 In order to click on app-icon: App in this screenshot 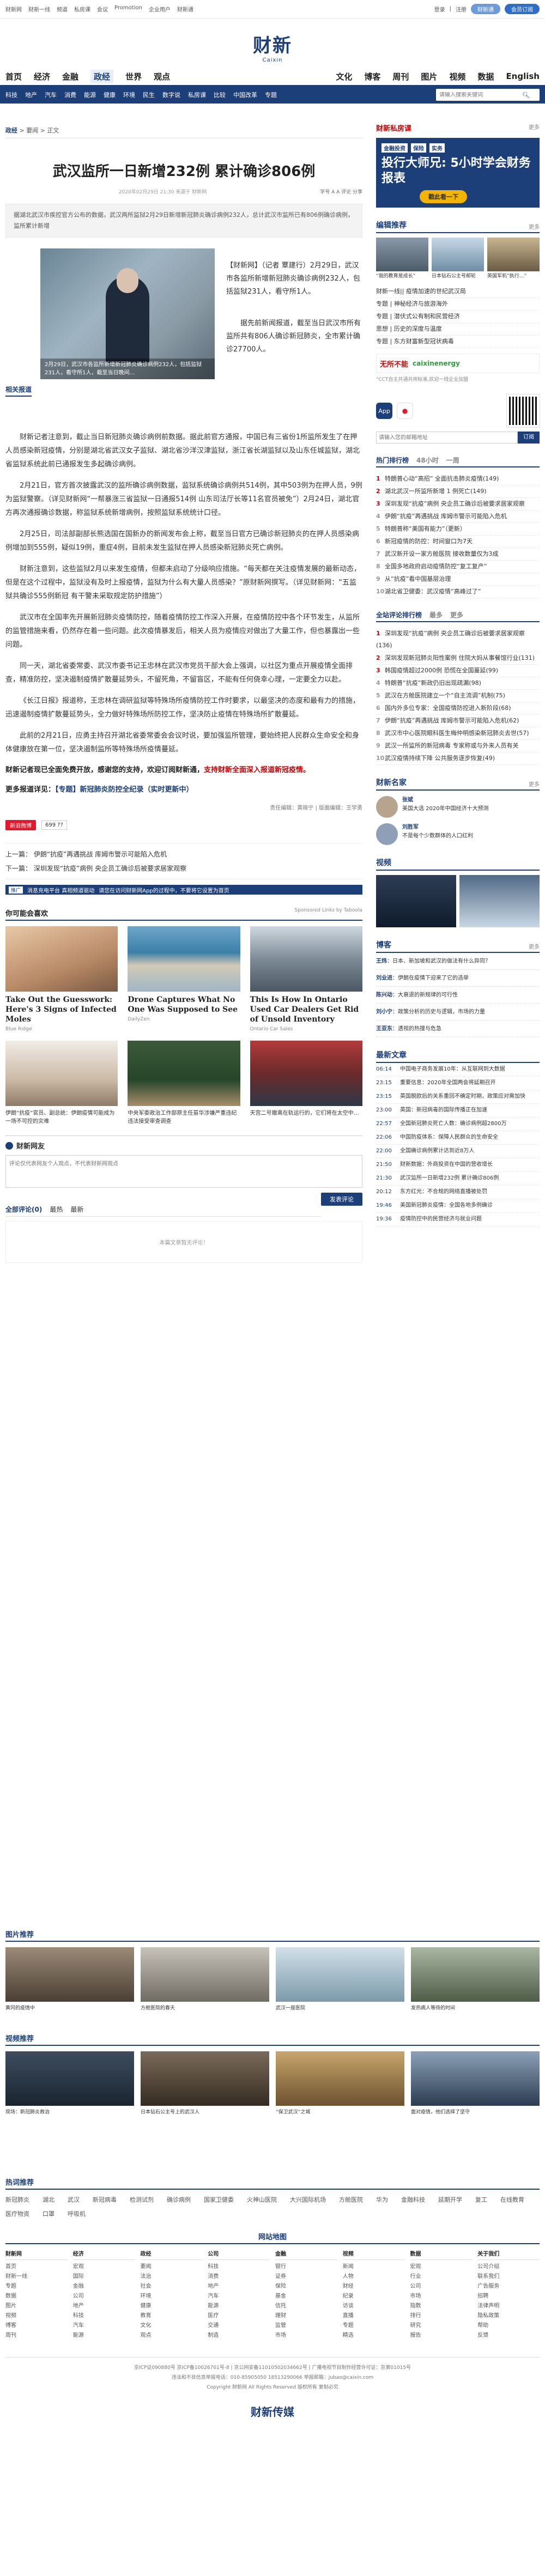, I will do `click(384, 411)`.